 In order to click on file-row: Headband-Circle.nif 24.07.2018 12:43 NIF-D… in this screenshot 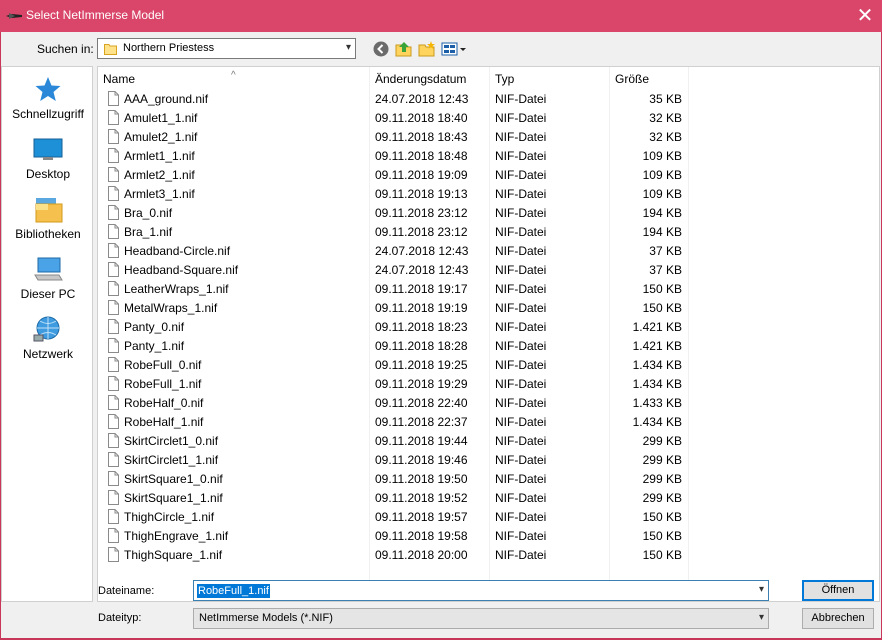, I will do `click(393, 251)`.